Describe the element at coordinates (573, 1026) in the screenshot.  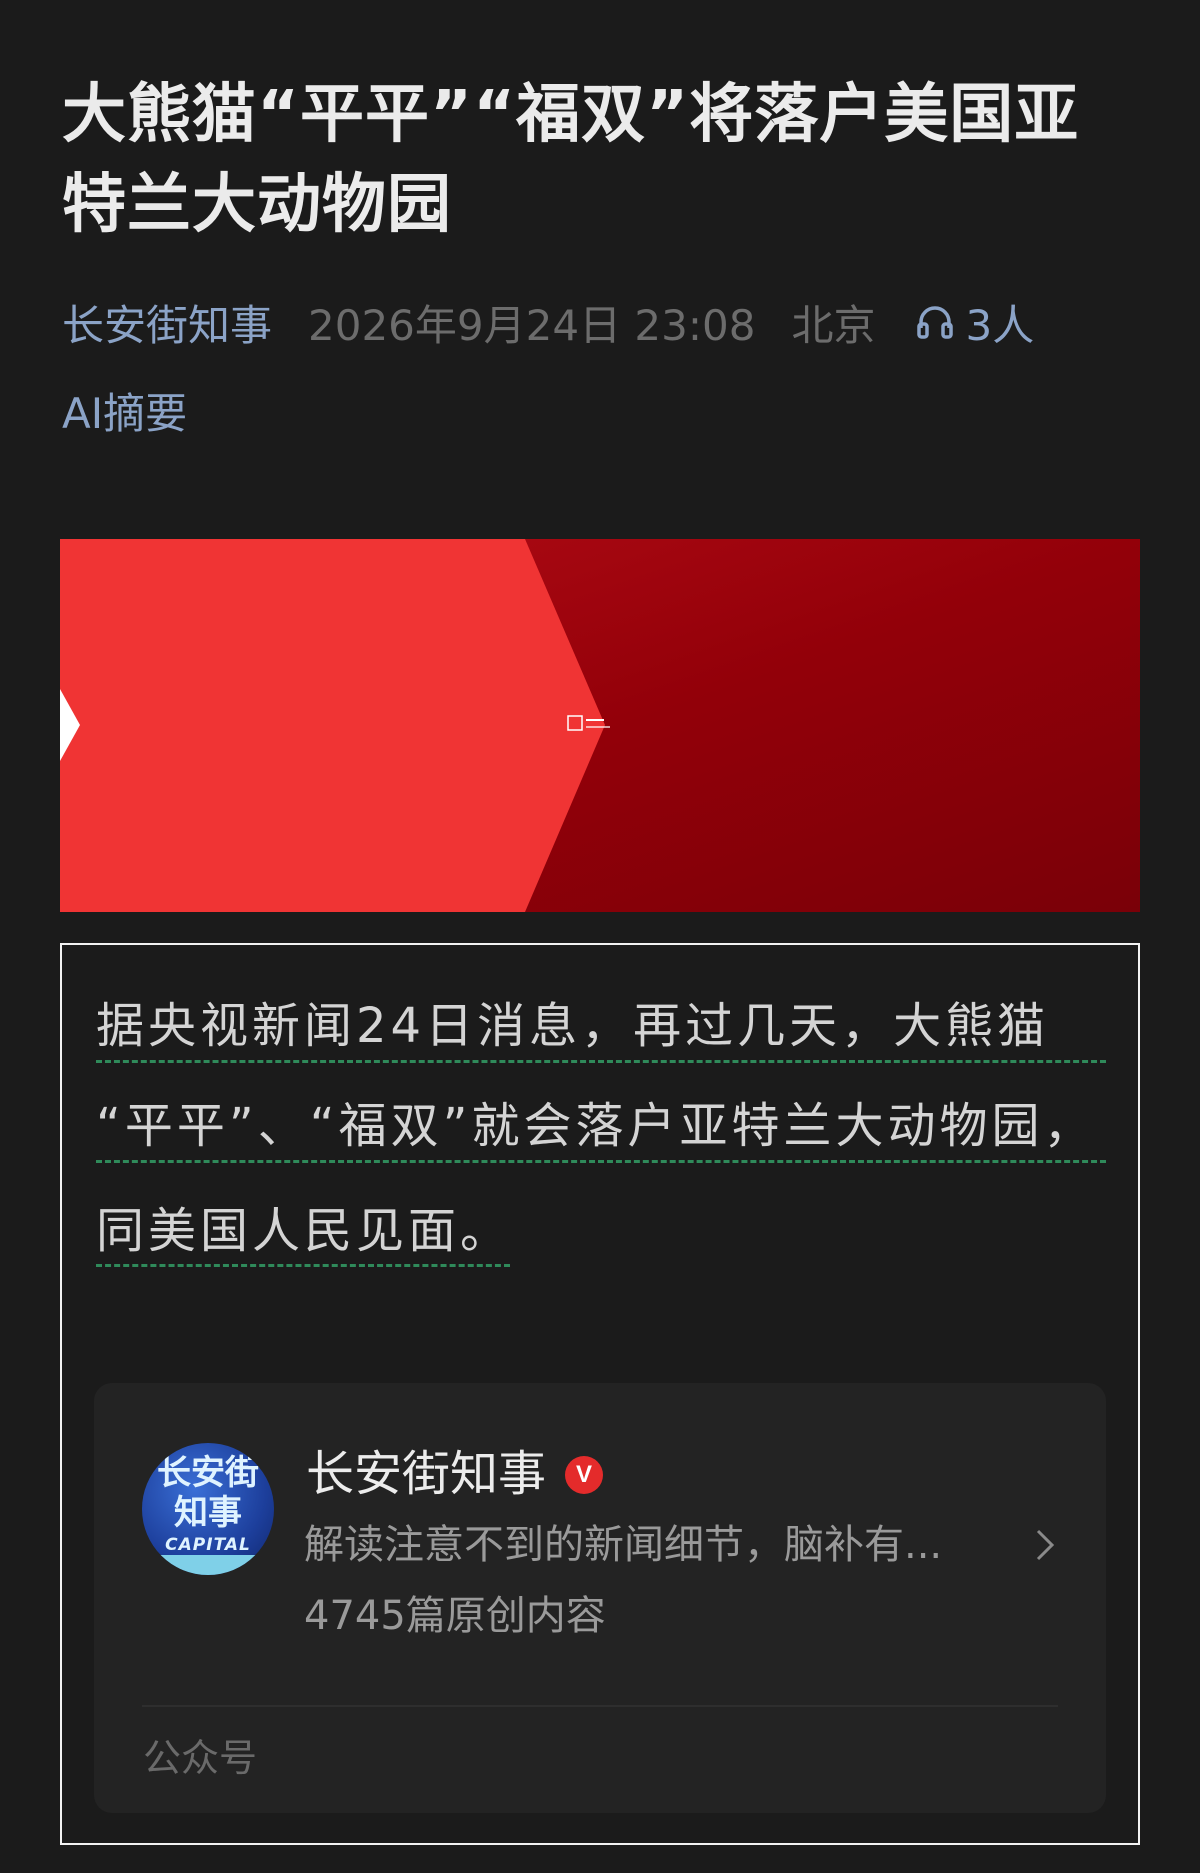
I see `paragraph-line: 据央视新闻24日消息，再过几天，大熊猫` at that location.